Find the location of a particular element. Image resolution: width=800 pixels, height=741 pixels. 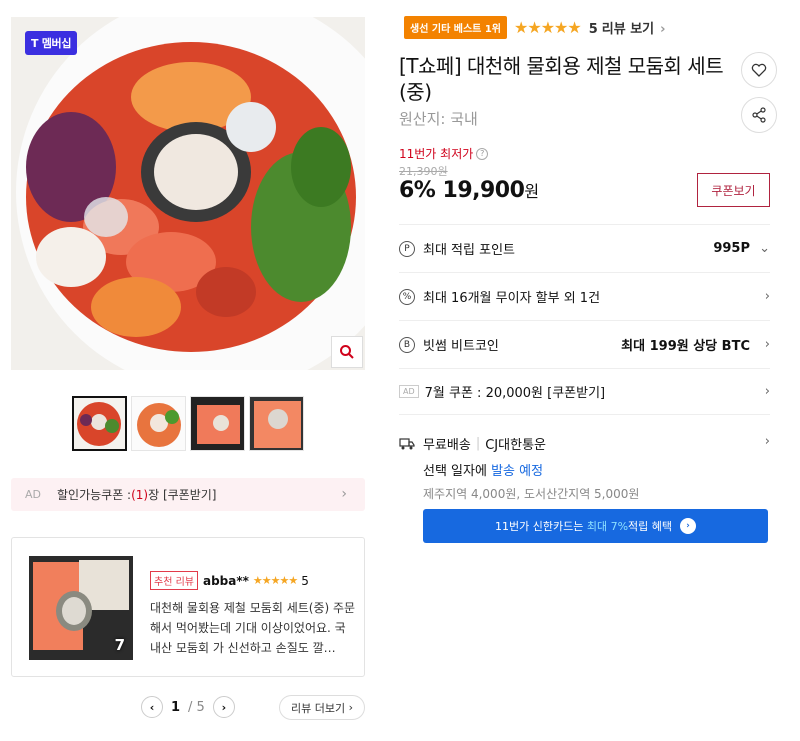

shipping-date: 선택 일자에 발송 예정 is located at coordinates (596, 469).